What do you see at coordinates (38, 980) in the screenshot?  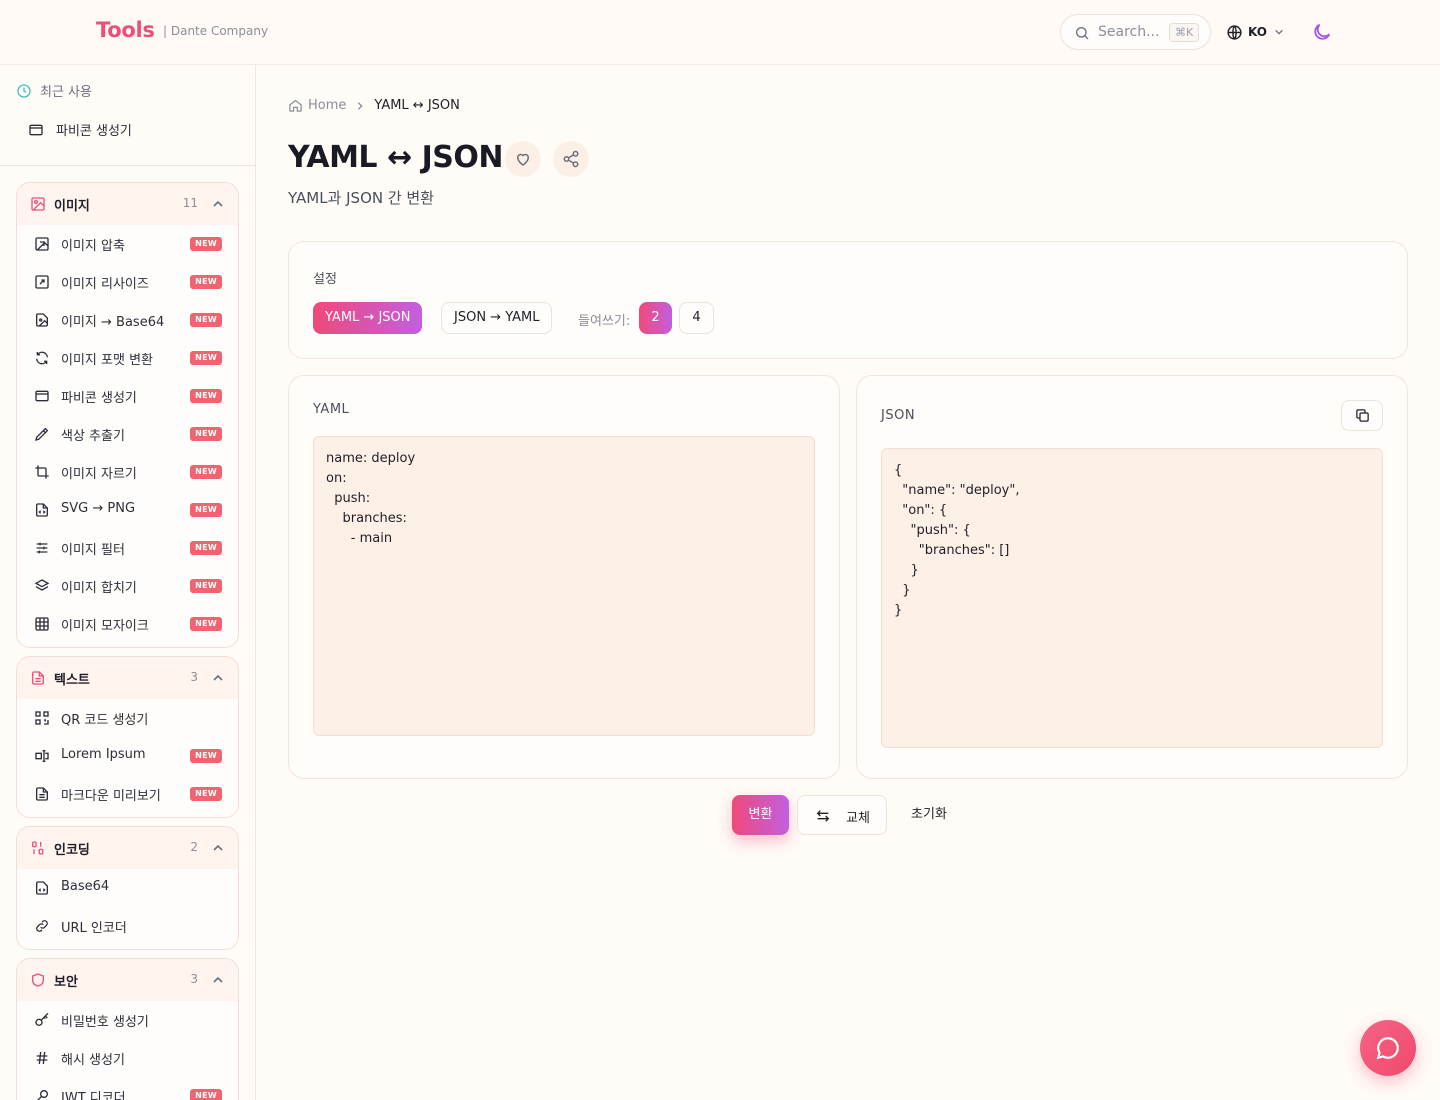 I see `shield-icon` at bounding box center [38, 980].